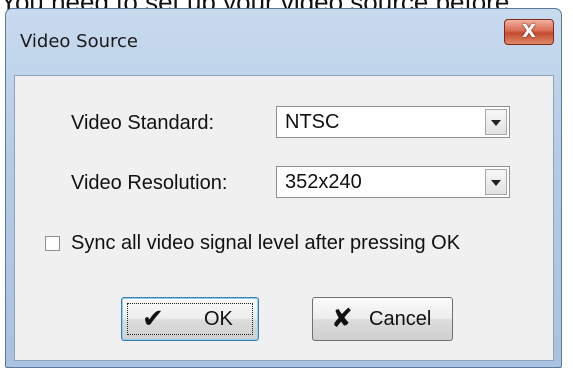 This screenshot has height=375, width=573. What do you see at coordinates (149, 183) in the screenshot?
I see `video-resolution-label: Video Resolution:` at bounding box center [149, 183].